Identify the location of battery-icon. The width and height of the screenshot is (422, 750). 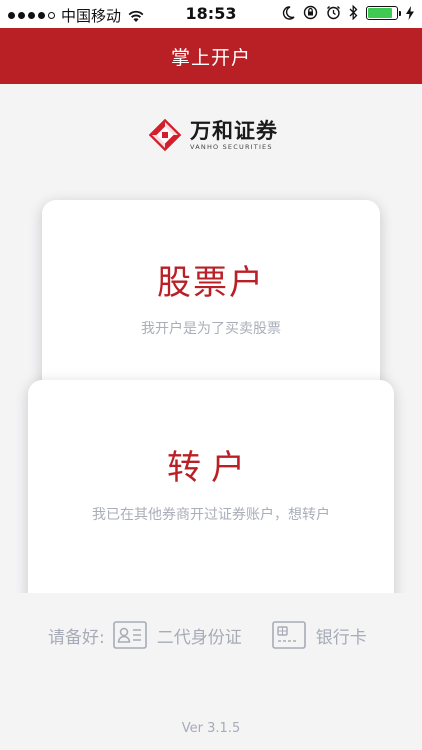
(383, 12).